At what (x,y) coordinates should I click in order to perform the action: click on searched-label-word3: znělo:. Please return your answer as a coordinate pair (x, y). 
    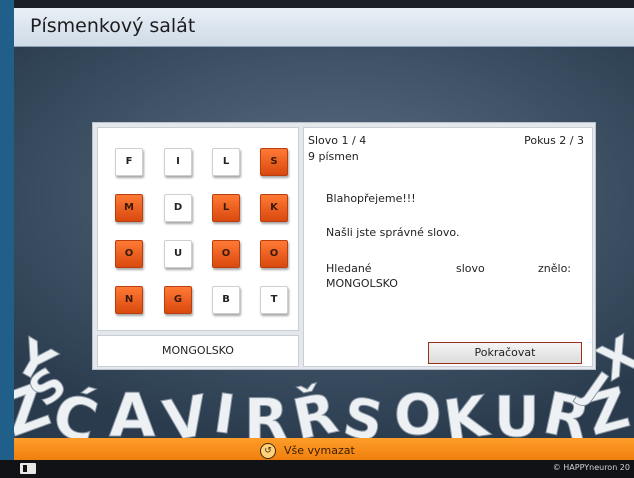
    Looking at the image, I should click on (555, 268).